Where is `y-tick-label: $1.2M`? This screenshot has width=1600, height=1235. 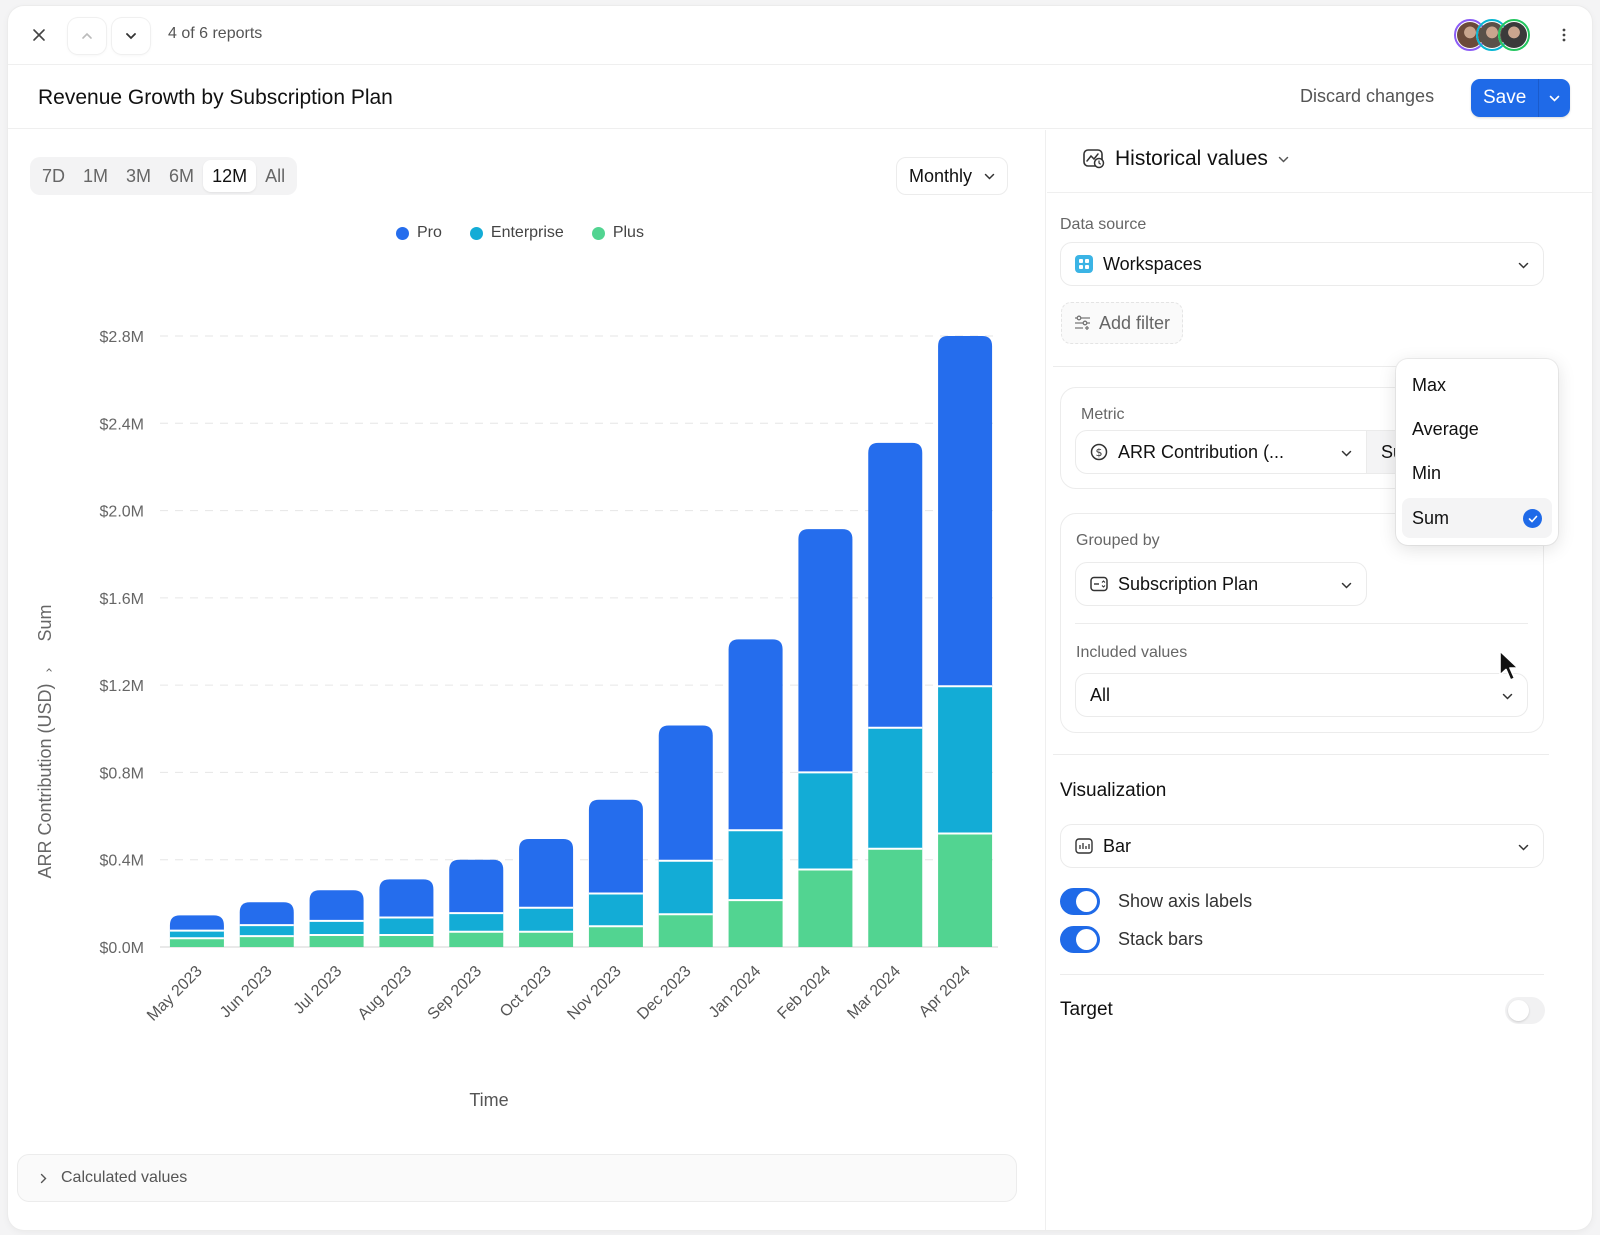 y-tick-label: $1.2M is located at coordinates (122, 686).